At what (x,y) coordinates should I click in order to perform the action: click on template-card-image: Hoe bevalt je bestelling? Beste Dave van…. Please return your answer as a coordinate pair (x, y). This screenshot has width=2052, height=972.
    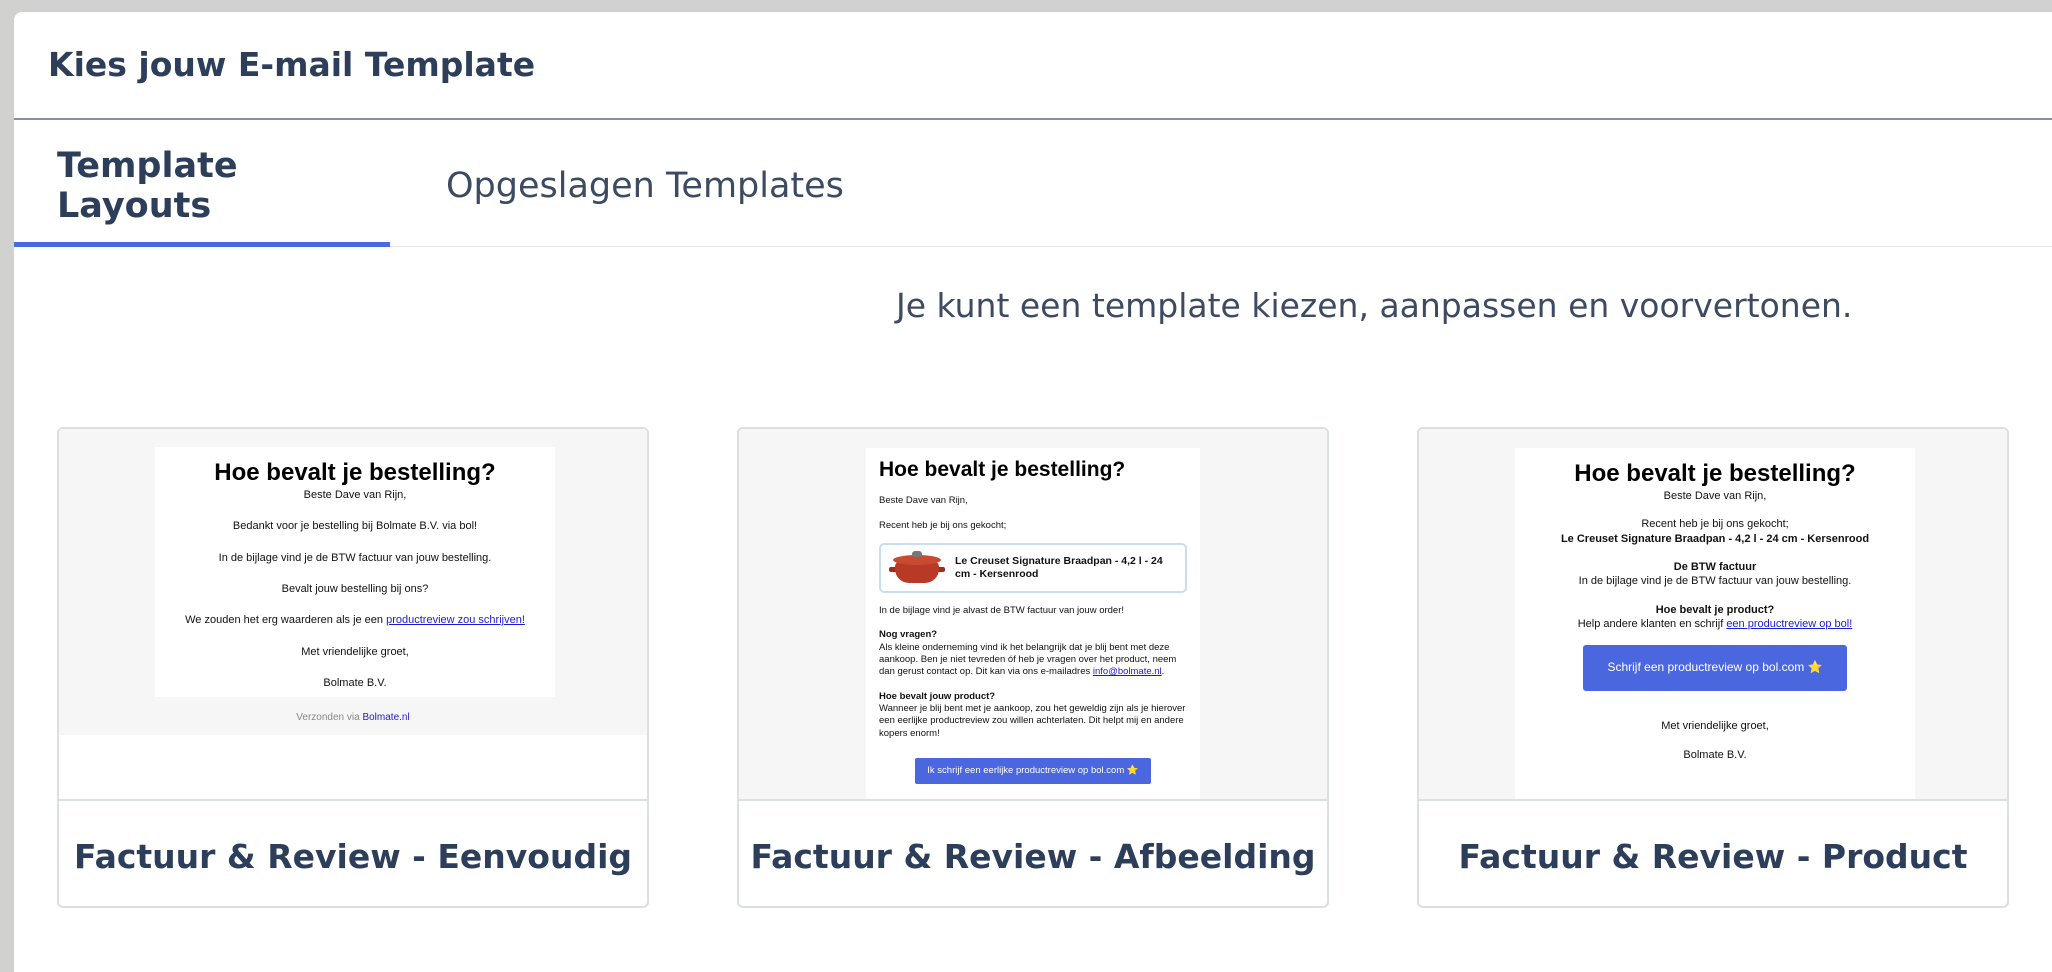
    Looking at the image, I should click on (1033, 667).